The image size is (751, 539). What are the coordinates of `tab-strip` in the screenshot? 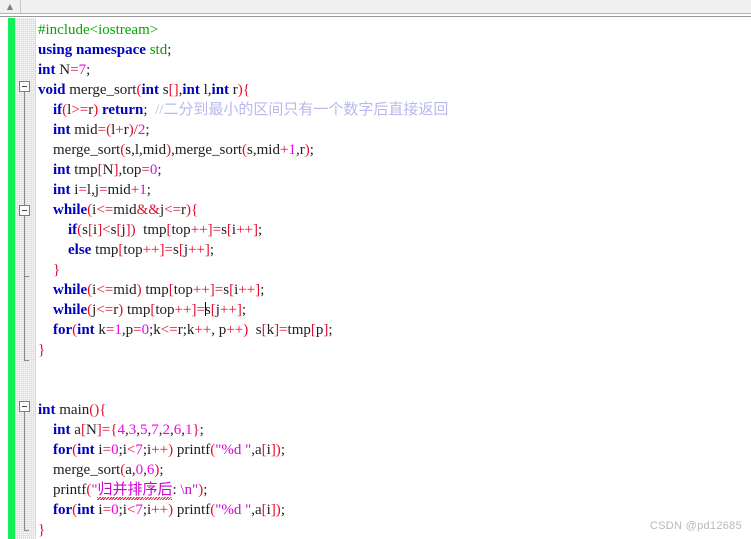 It's located at (385, 6).